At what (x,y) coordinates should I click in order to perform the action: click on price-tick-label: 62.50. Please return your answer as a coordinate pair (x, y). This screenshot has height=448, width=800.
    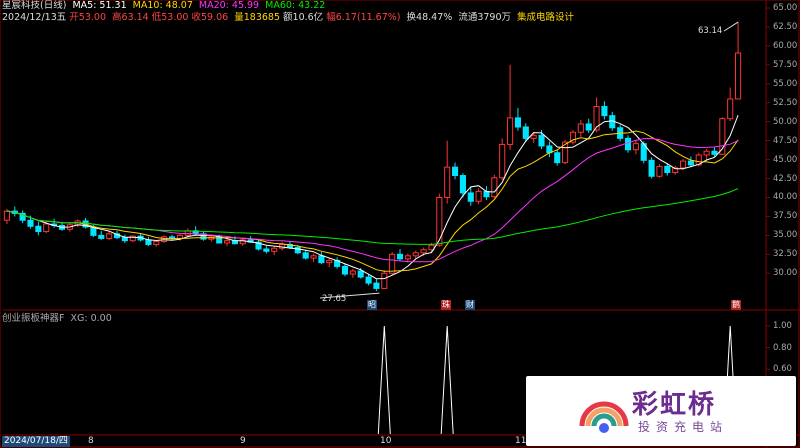
    Looking at the image, I should click on (785, 26).